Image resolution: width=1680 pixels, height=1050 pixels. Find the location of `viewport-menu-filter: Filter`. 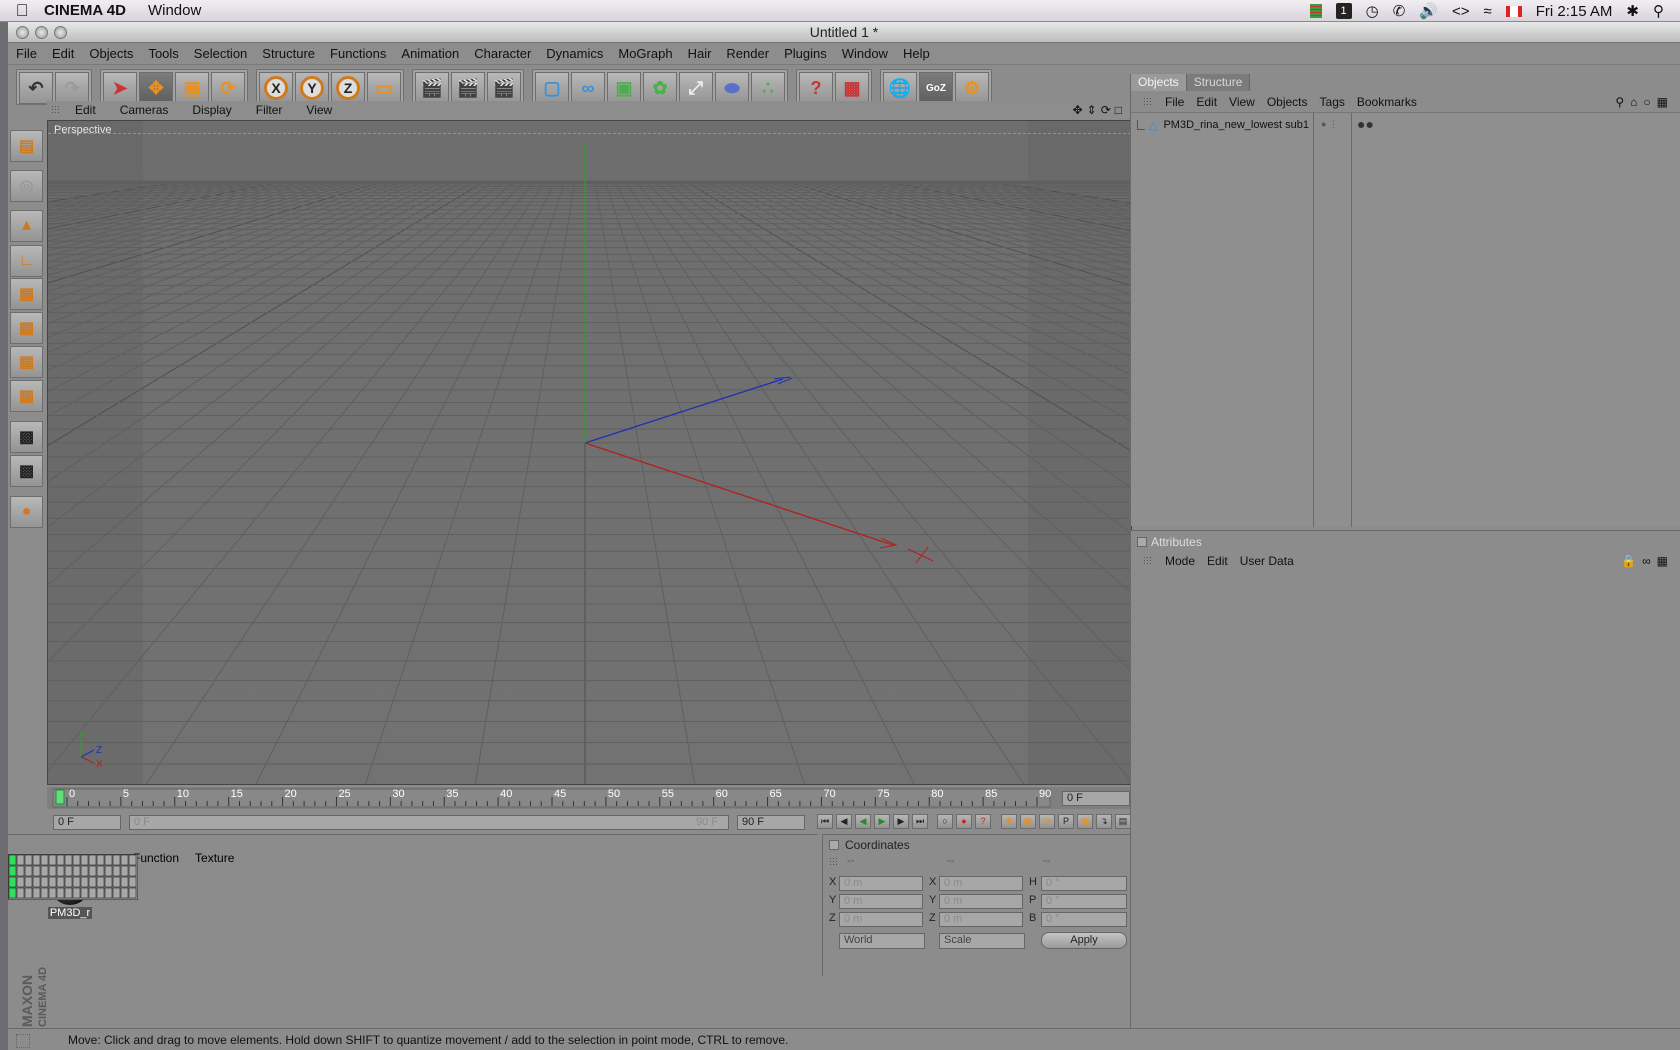

viewport-menu-filter: Filter is located at coordinates (269, 110).